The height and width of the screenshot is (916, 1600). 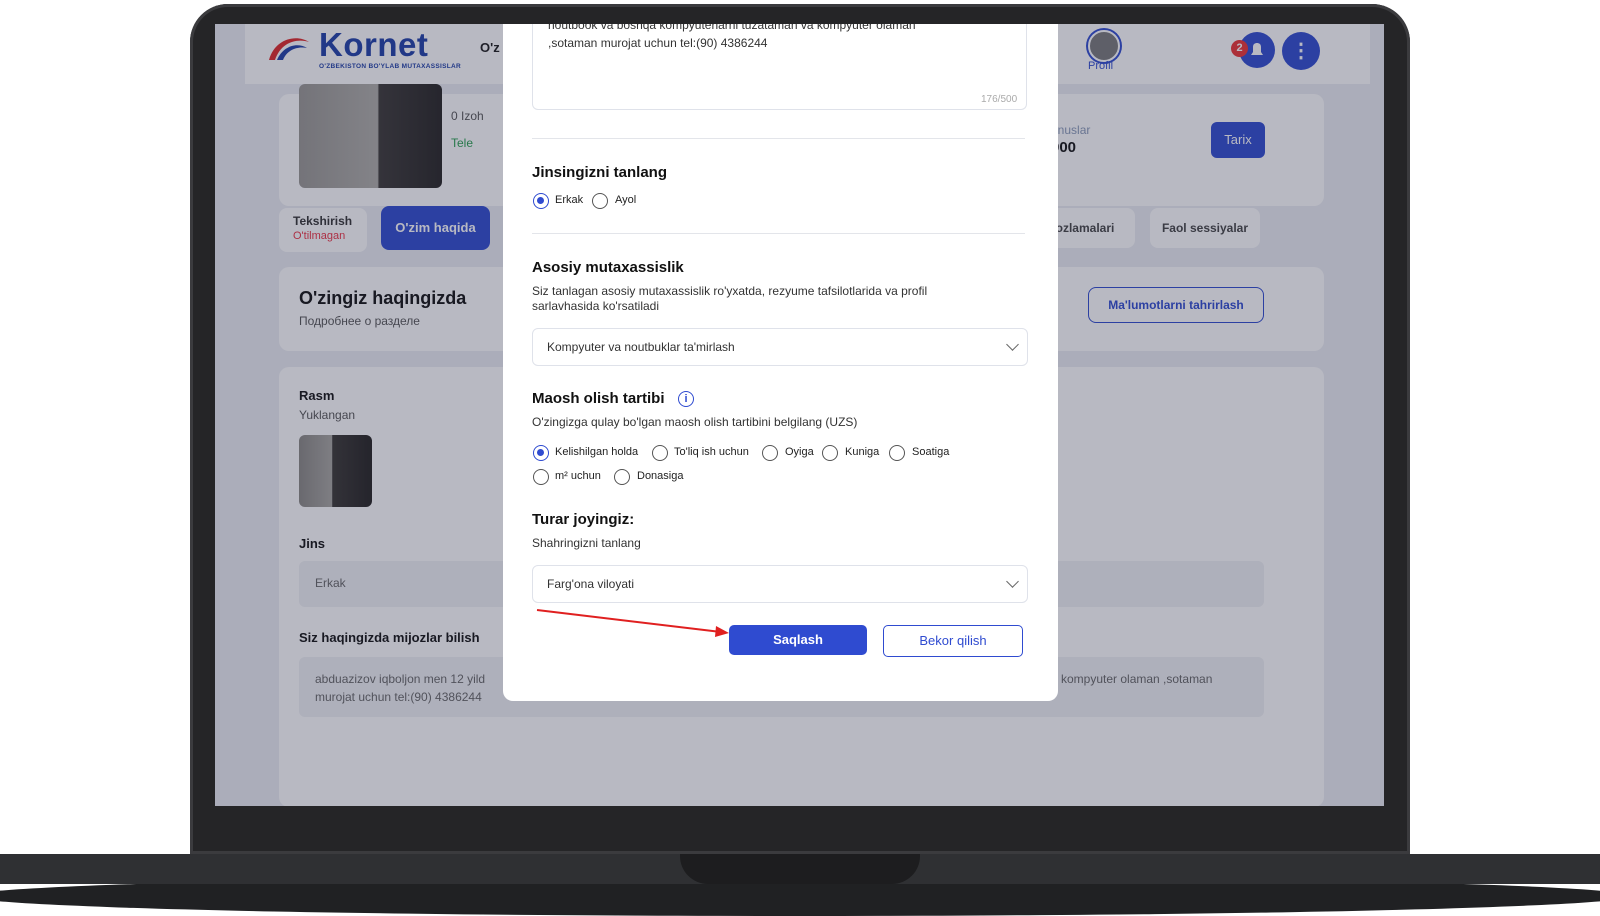 I want to click on save-button: Saqlash, so click(x=798, y=640).